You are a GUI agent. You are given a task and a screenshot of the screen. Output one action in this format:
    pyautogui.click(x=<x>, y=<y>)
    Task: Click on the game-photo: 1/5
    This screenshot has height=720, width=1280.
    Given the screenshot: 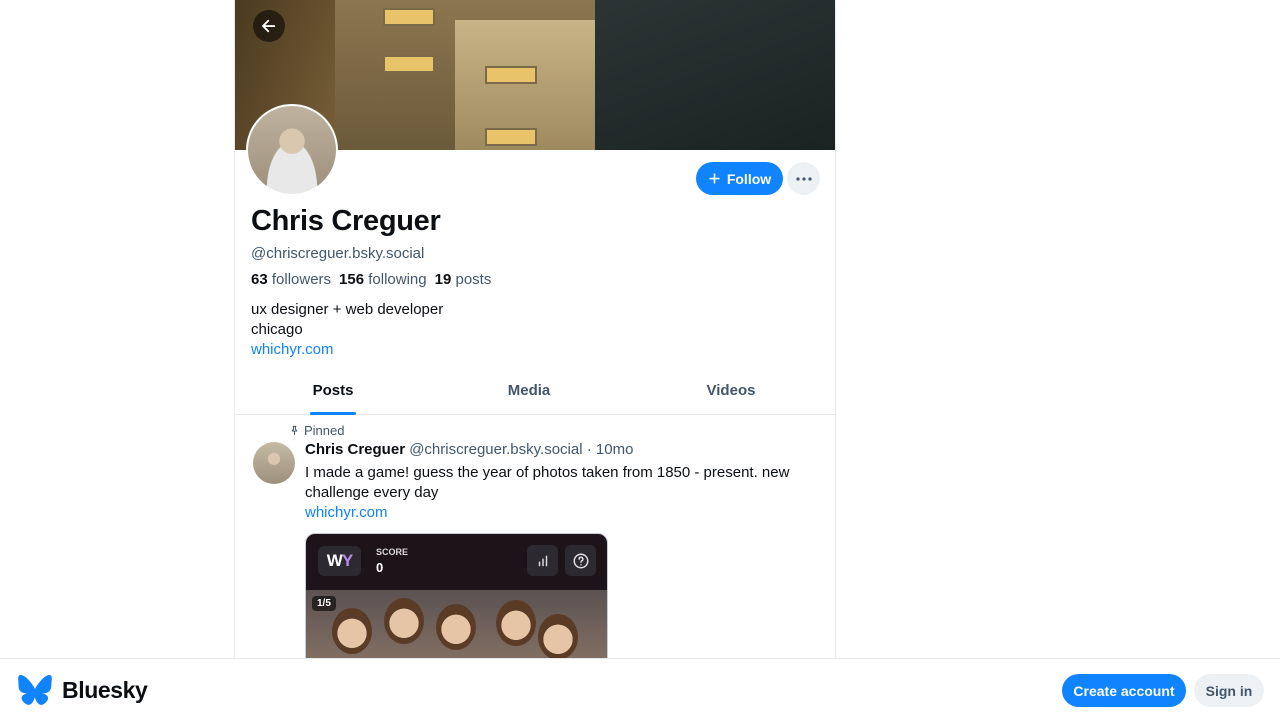 What is the action you would take?
    pyautogui.click(x=456, y=624)
    